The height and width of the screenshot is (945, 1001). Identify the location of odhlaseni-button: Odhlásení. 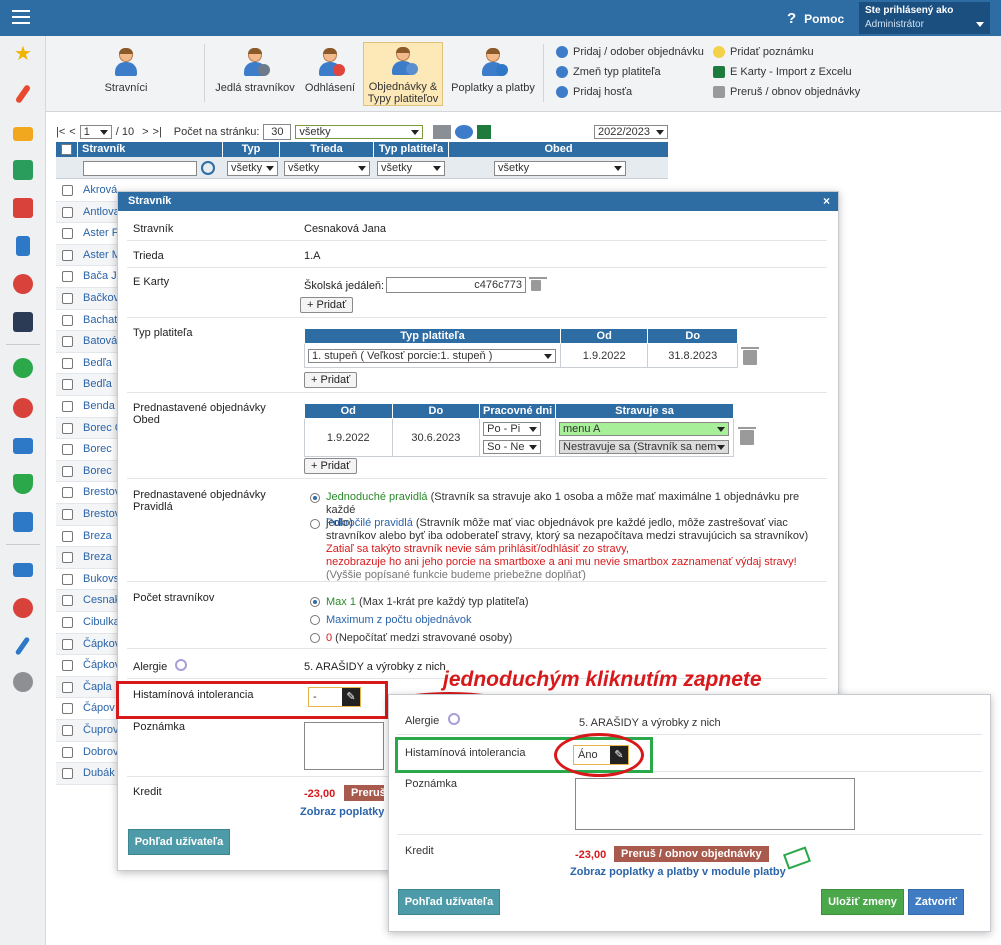
(330, 78).